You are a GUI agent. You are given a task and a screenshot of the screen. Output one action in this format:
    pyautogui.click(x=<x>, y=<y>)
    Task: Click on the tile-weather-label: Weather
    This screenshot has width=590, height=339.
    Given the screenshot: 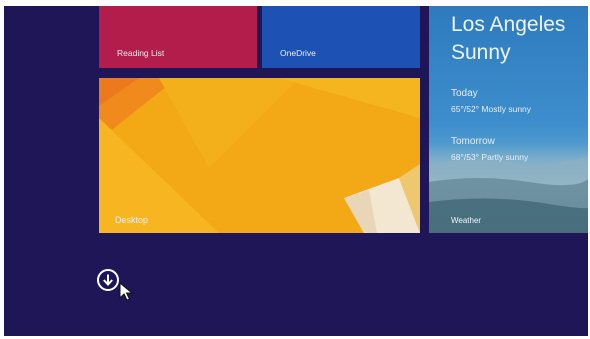 What is the action you would take?
    pyautogui.click(x=466, y=220)
    